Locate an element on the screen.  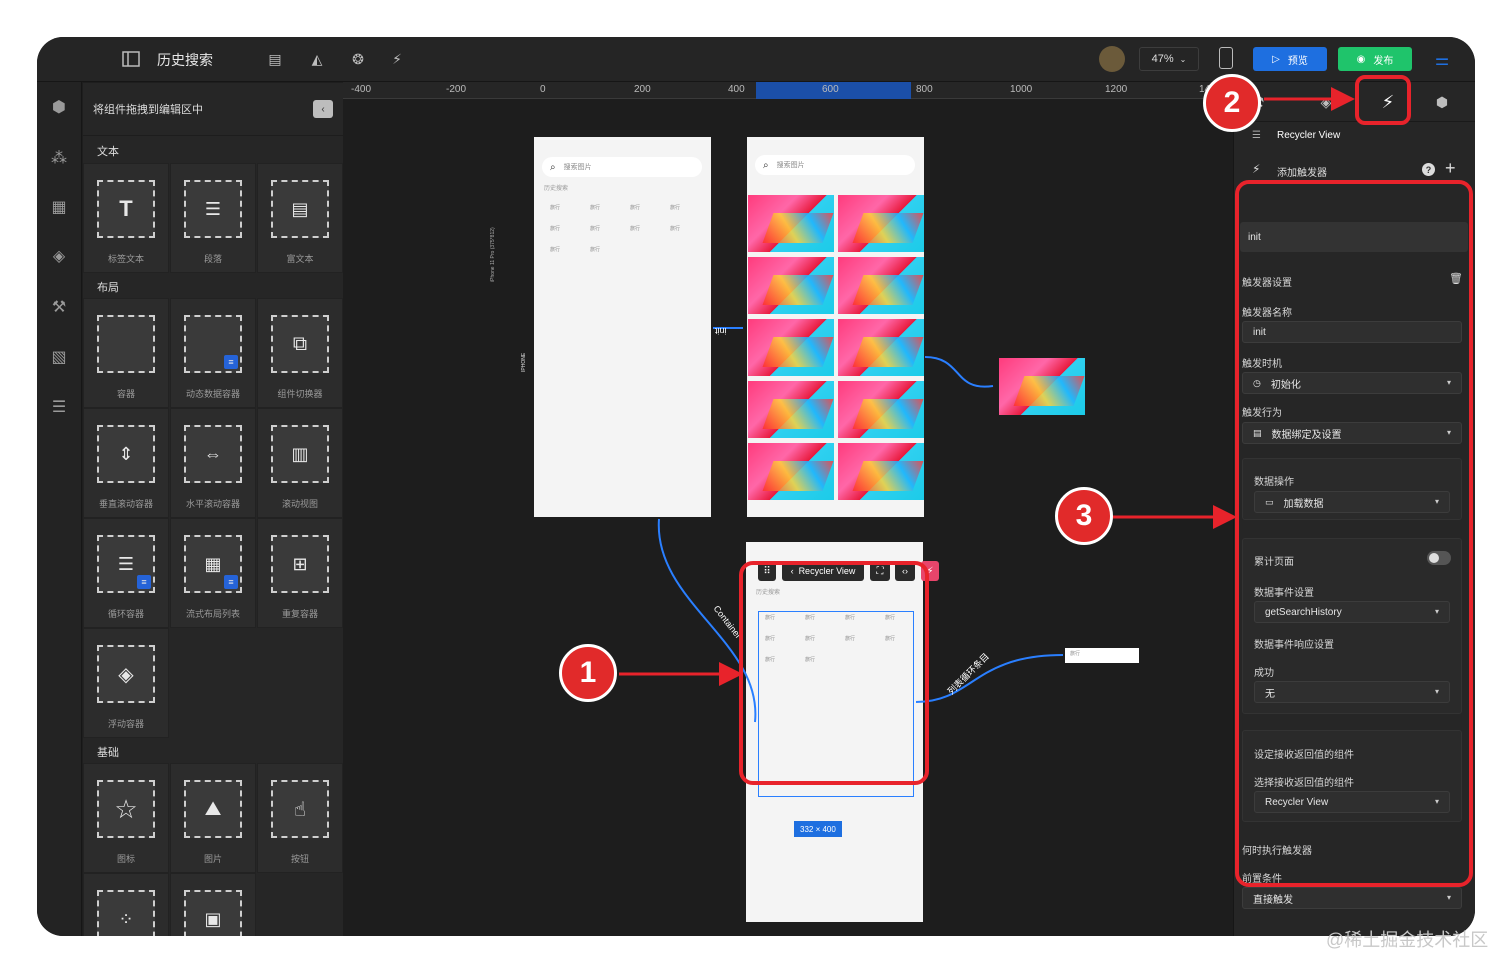
callout-1: 1 is located at coordinates (588, 673).